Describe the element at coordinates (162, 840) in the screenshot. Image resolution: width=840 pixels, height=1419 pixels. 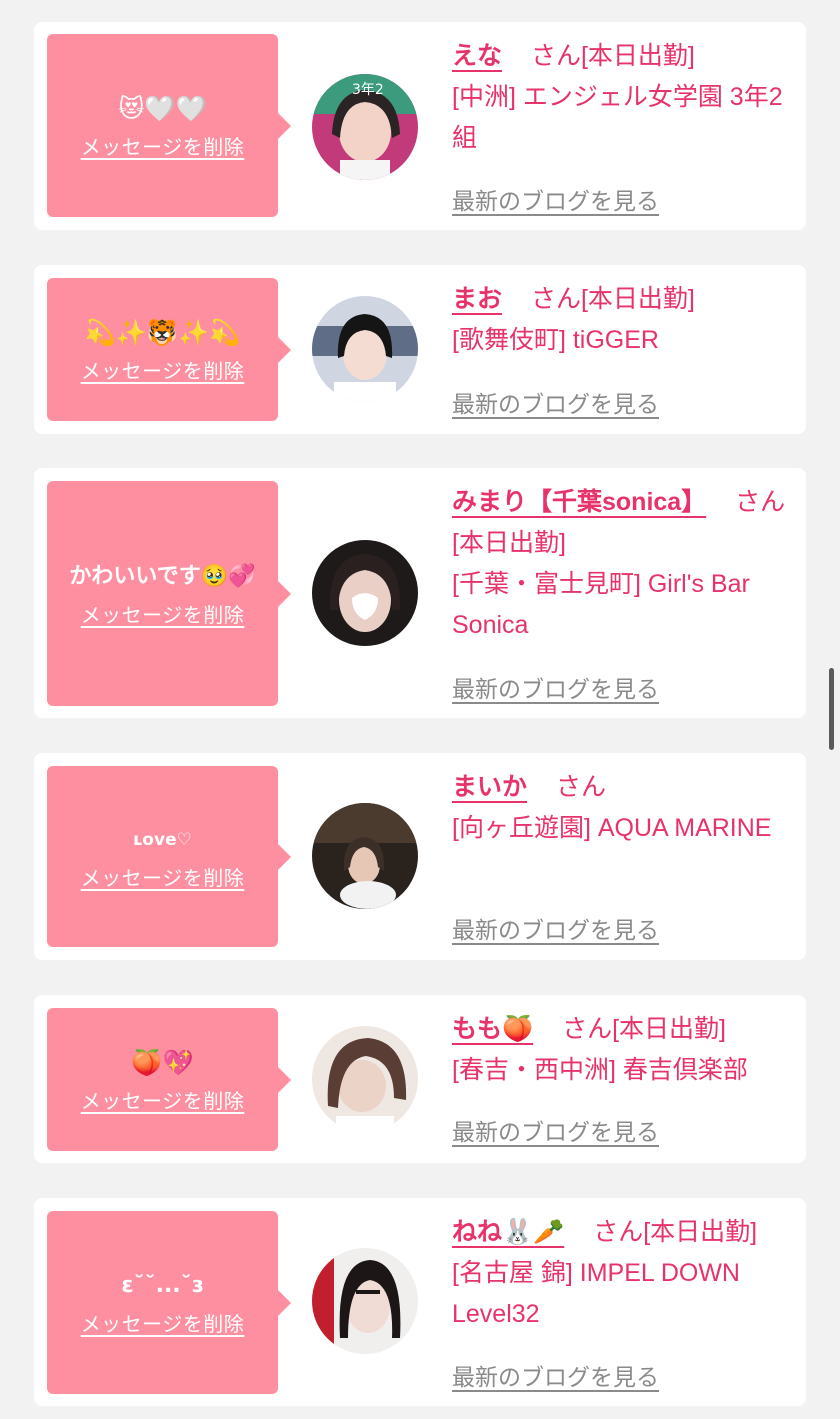
I see `message-text: ʟove♡` at that location.